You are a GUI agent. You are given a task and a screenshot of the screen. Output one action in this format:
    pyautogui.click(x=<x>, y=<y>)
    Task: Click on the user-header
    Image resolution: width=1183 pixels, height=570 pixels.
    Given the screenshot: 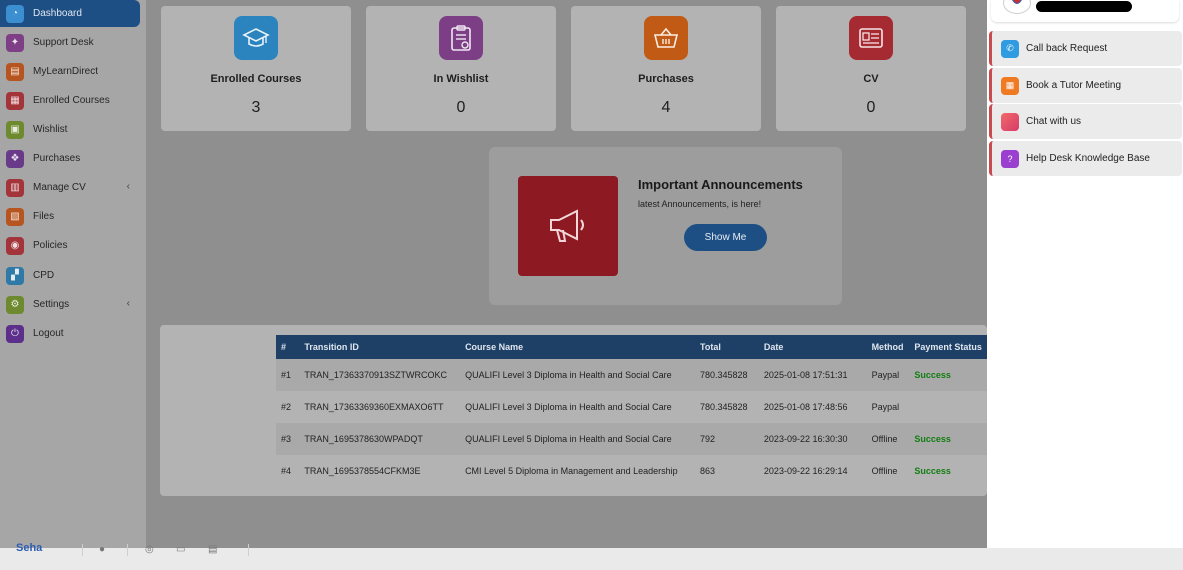 What is the action you would take?
    pyautogui.click(x=1085, y=11)
    